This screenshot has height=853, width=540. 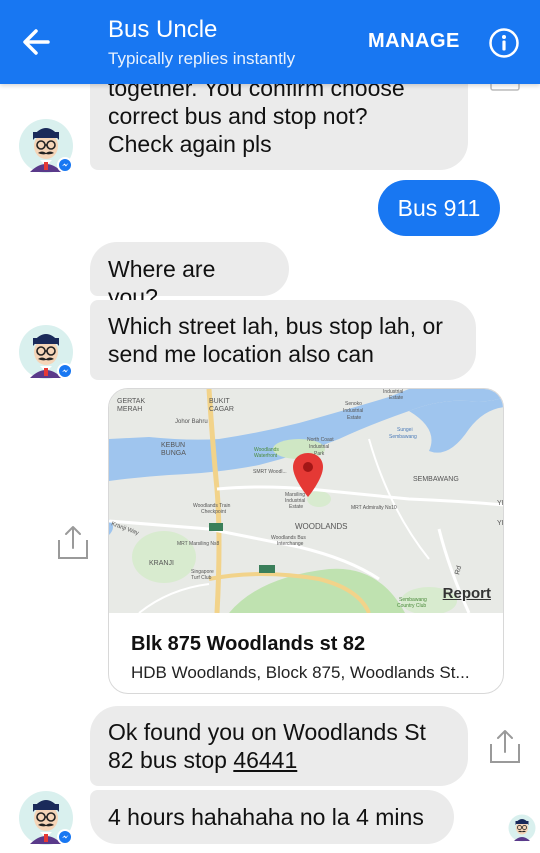 What do you see at coordinates (374, 508) in the screenshot?
I see `map-label: MRT Admiralty Ns10` at bounding box center [374, 508].